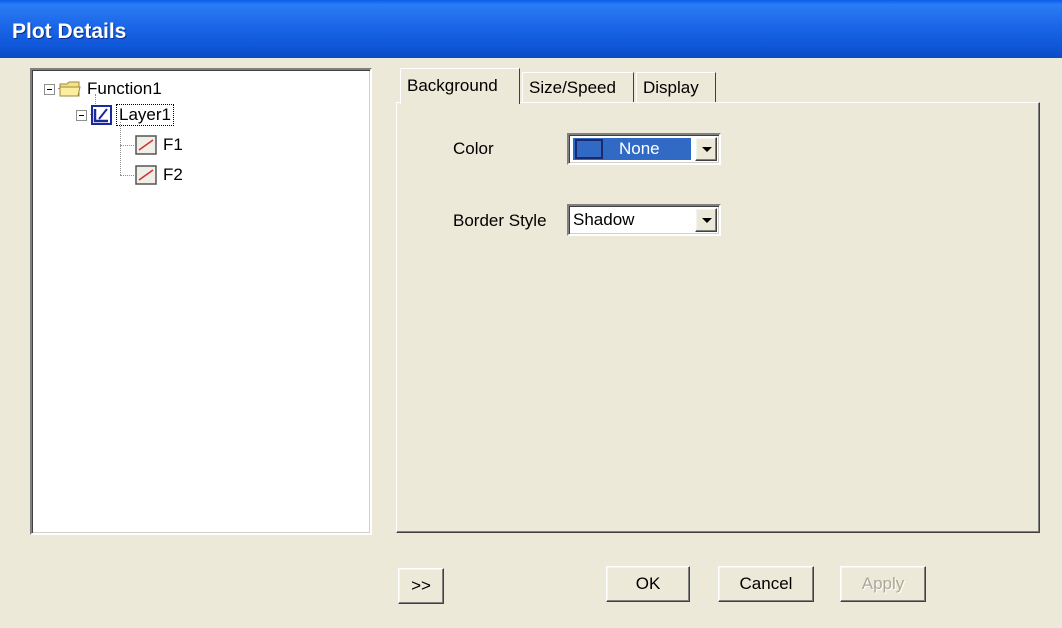  Describe the element at coordinates (145, 115) in the screenshot. I see `tree-label-layer1: Layer1` at that location.